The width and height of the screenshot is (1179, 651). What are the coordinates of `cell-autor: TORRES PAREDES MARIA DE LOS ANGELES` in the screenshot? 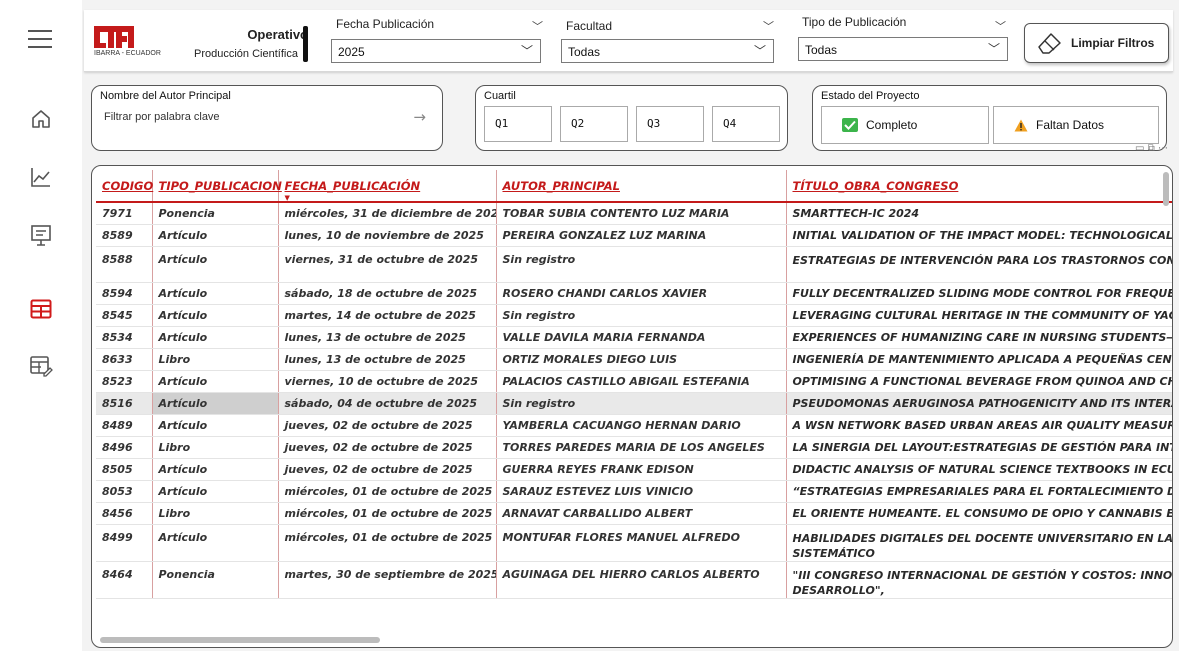 It's located at (641, 447).